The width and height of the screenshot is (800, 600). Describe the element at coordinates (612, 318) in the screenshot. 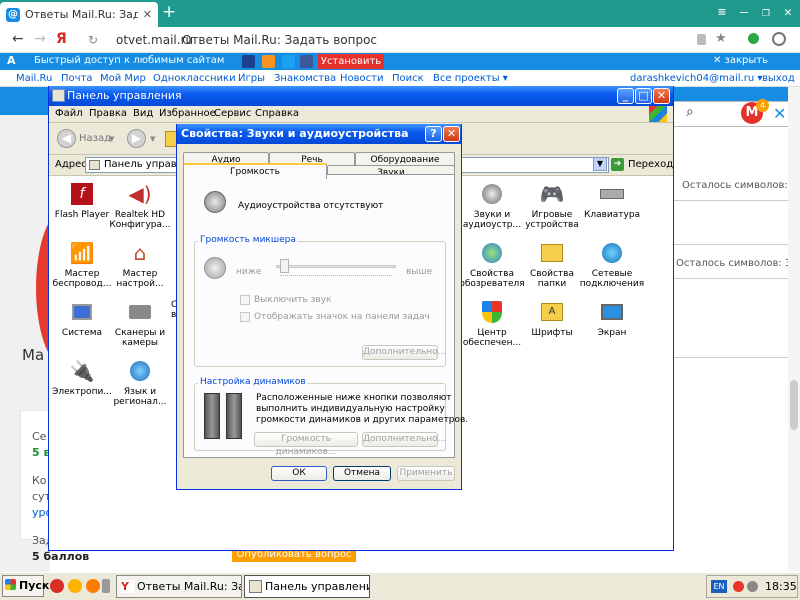

I see `cp-item-display: Экран` at that location.